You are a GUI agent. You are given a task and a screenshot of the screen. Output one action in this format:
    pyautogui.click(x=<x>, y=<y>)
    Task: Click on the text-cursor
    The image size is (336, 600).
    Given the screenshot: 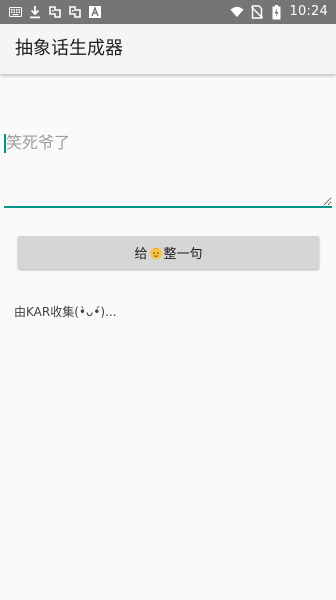 What is the action you would take?
    pyautogui.click(x=5, y=143)
    